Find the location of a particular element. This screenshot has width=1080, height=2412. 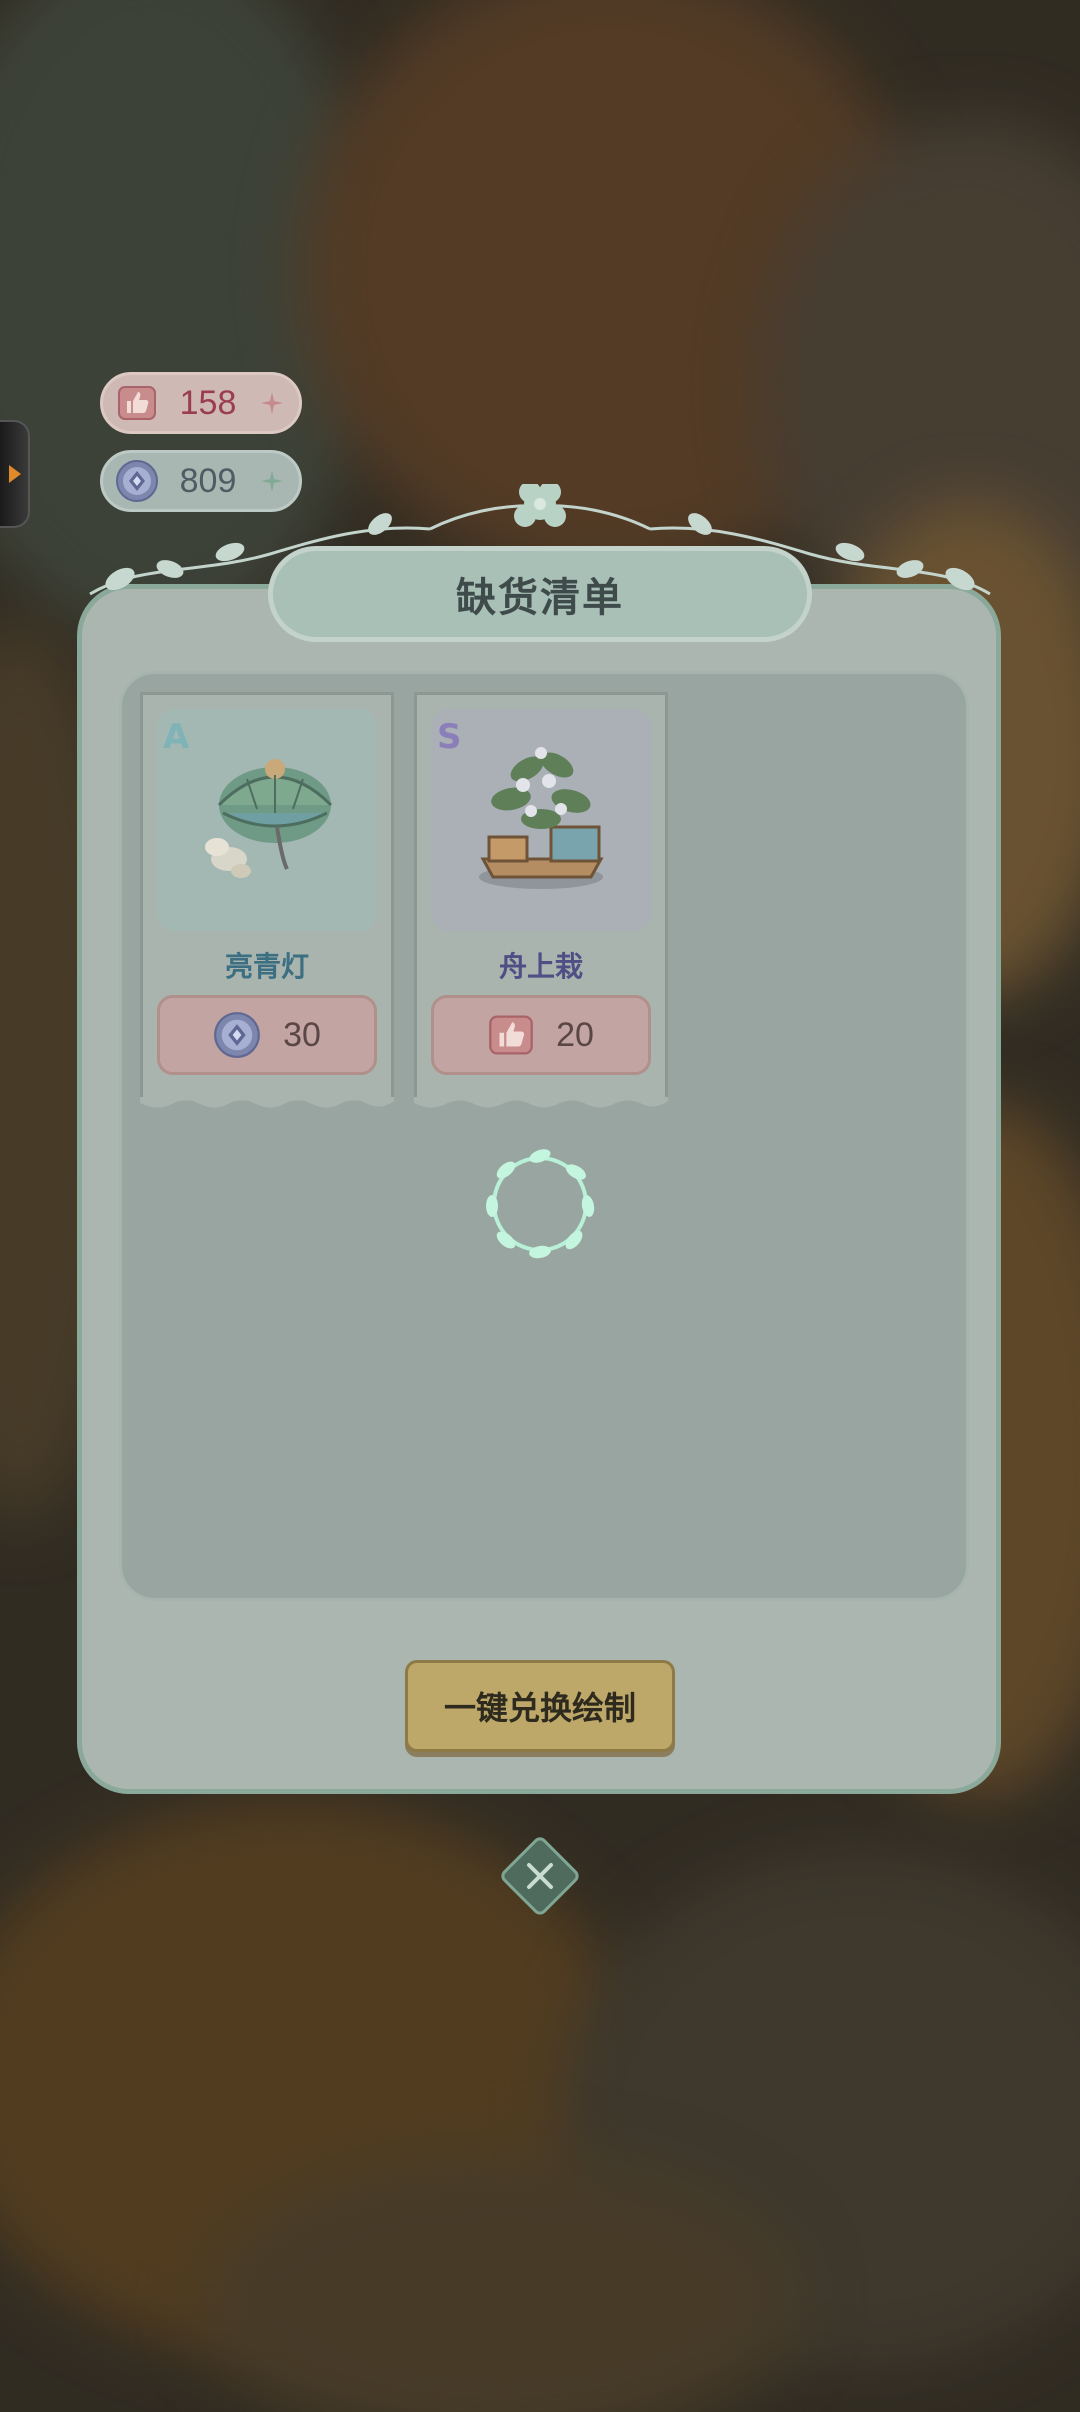

dialog-title-plate: 缺货清单 is located at coordinates (540, 594).